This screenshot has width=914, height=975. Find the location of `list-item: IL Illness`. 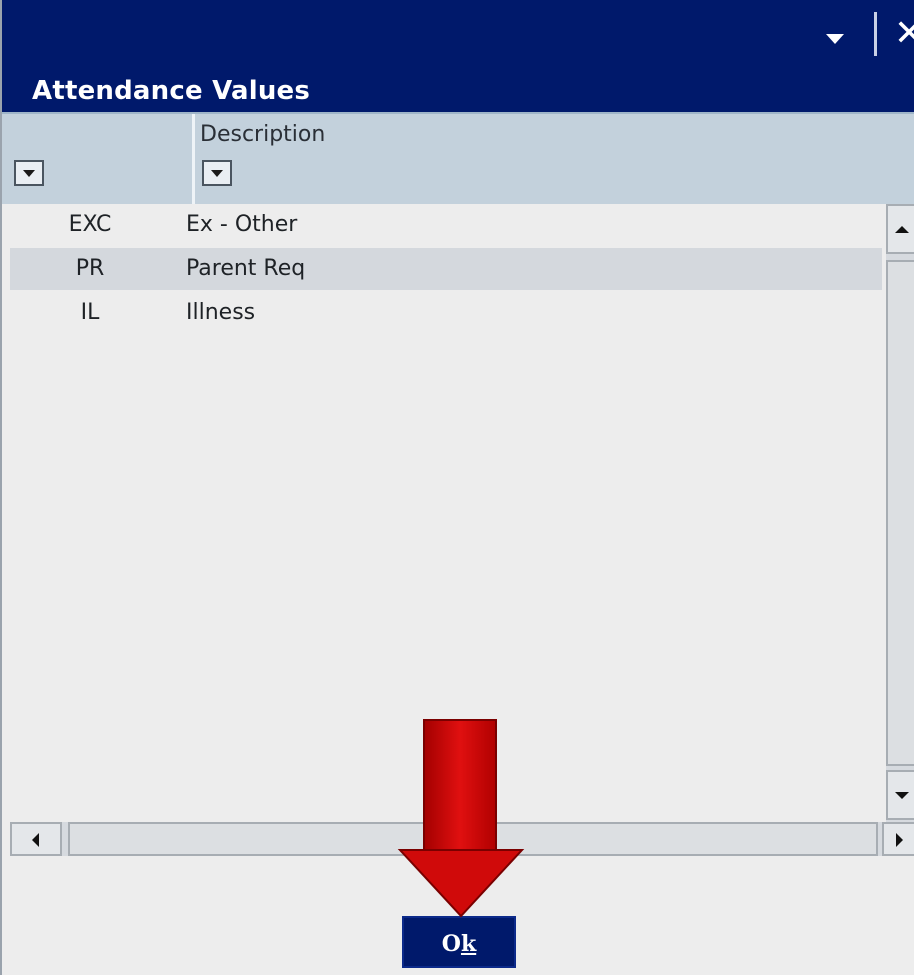

list-item: IL Illness is located at coordinates (446, 313).